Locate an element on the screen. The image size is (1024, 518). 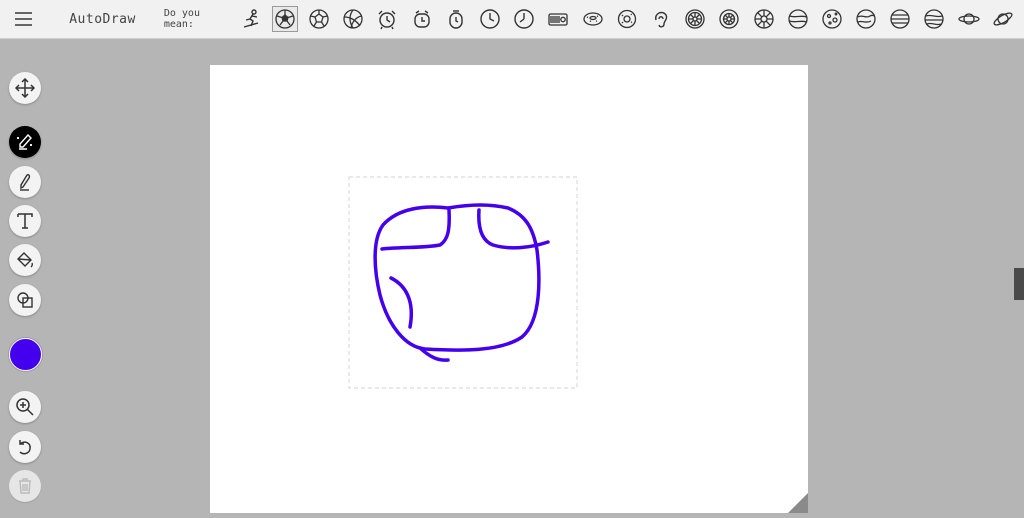
move-icon is located at coordinates (25, 88).